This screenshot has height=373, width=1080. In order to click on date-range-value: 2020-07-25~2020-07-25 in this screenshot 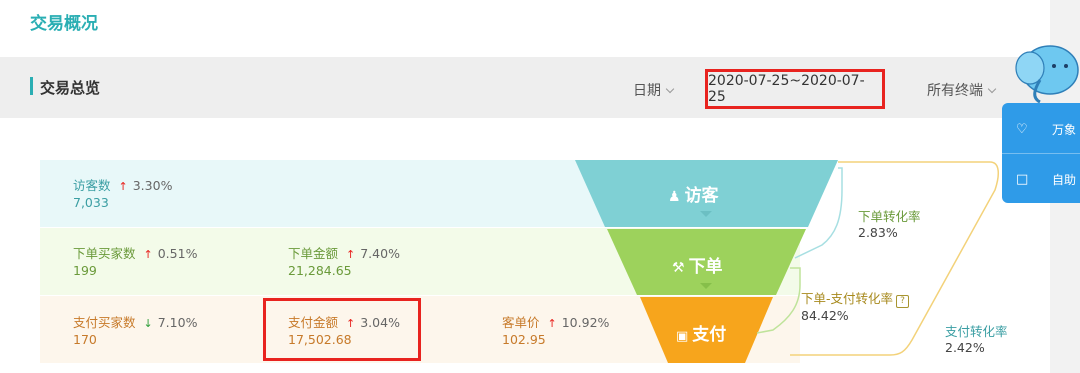, I will do `click(786, 89)`.